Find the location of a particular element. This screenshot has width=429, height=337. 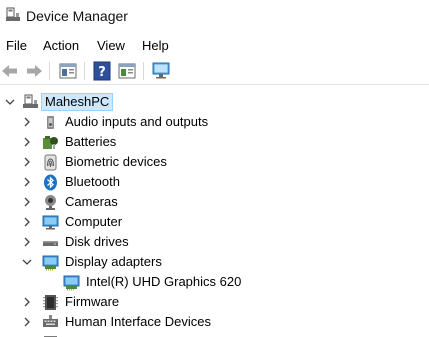

tree-item-label: Display adapters is located at coordinates (113, 261).